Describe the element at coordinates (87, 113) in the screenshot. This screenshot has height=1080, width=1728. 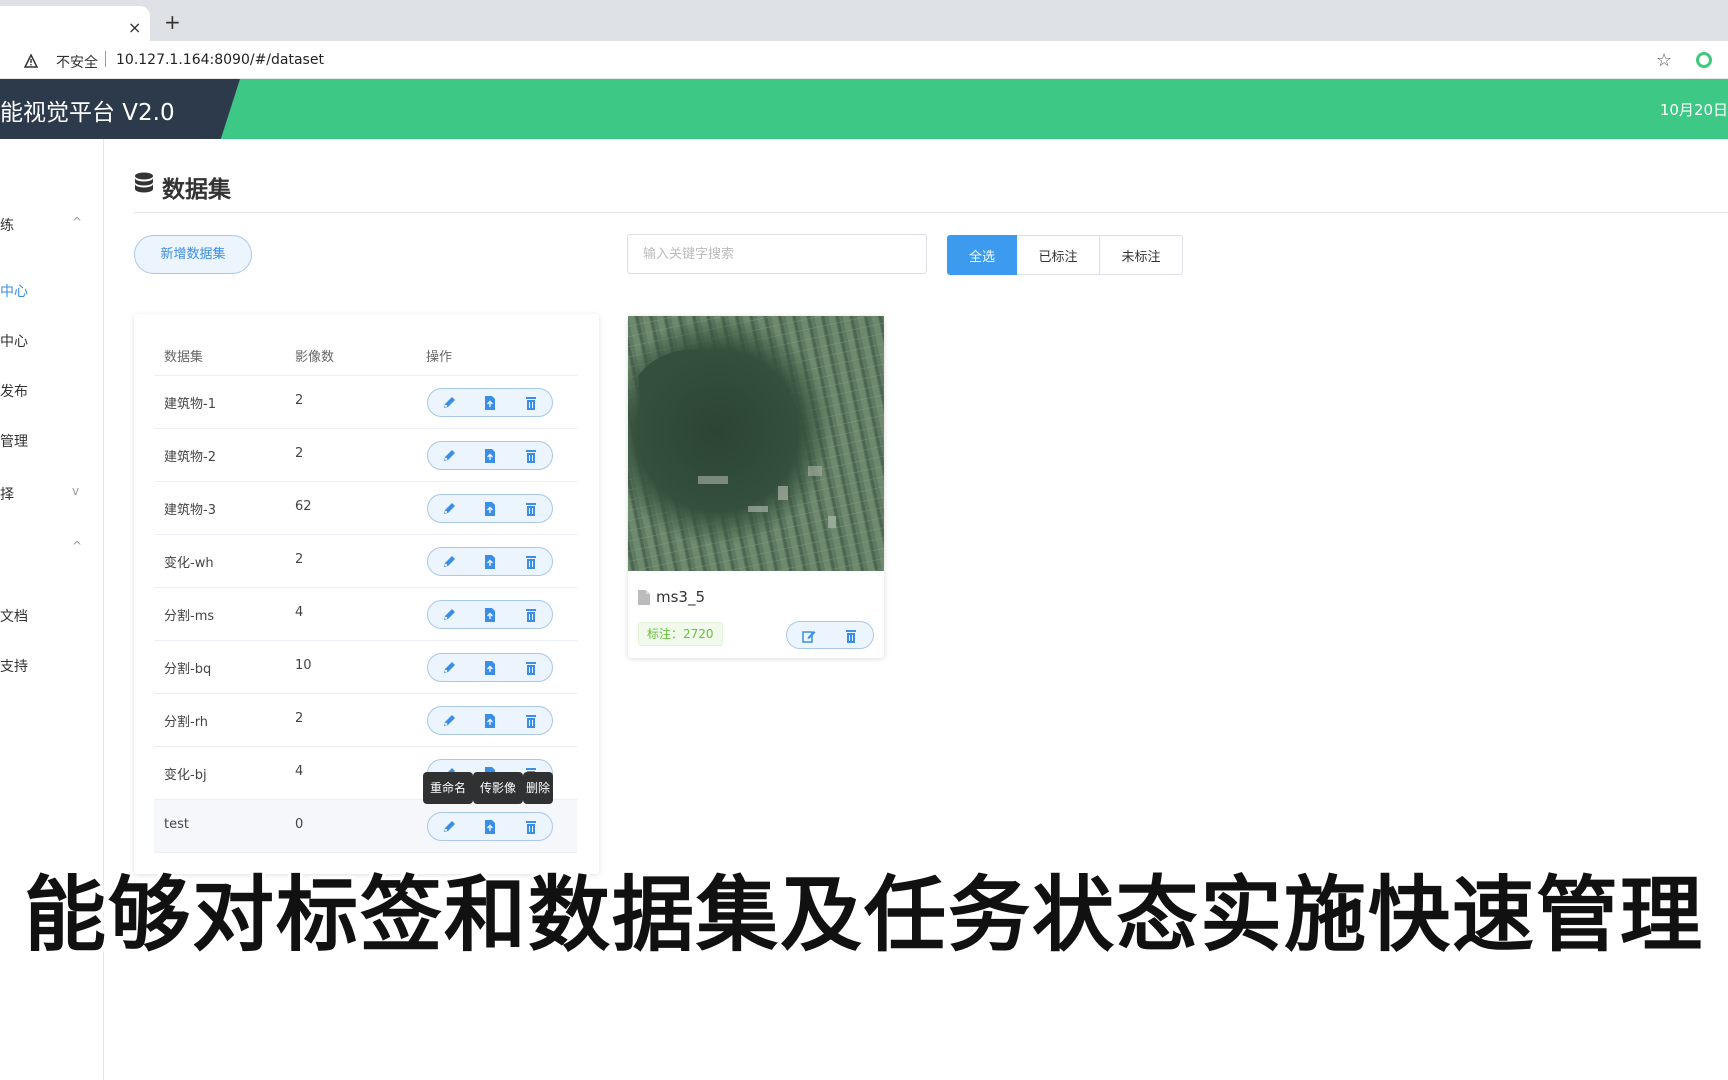
I see `app-title: 能视觉平台 V2.0` at that location.